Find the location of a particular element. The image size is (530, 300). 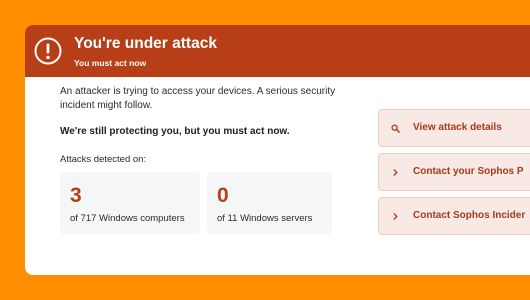

contact-sophos-partner-button: Contact your Sophos P is located at coordinates (454, 172).